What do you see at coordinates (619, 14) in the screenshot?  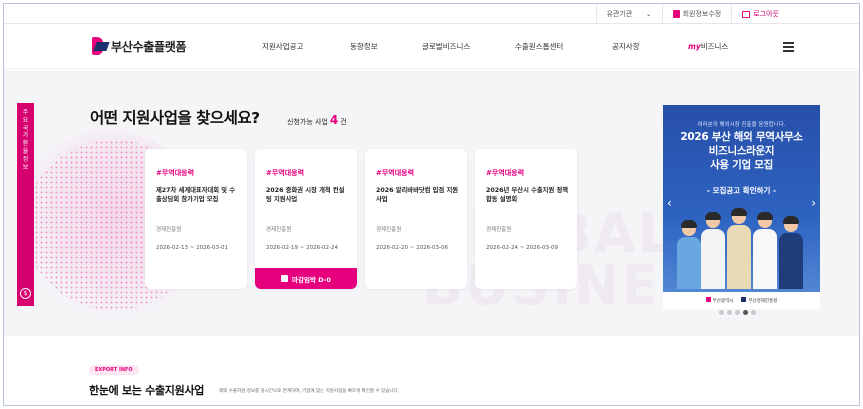 I see `related-org-label: 유관기관` at bounding box center [619, 14].